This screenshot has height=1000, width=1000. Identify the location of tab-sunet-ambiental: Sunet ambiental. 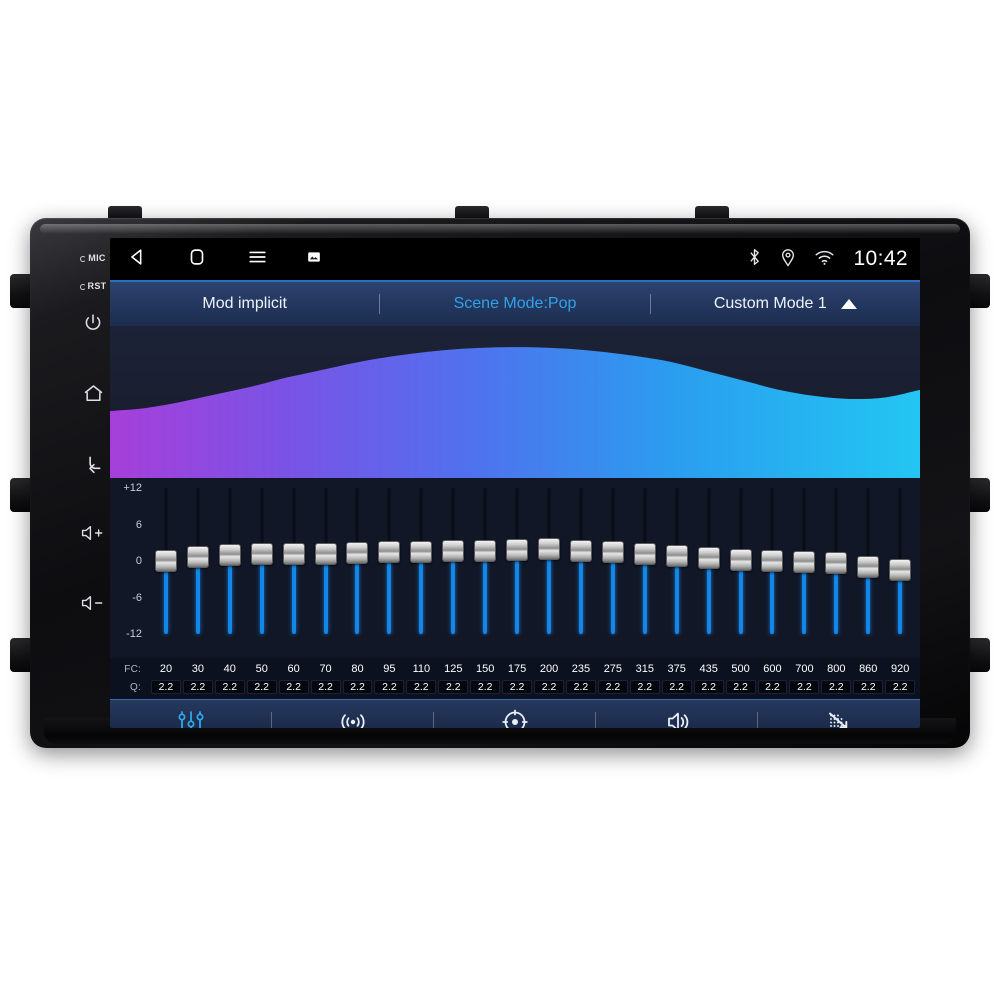
(353, 714).